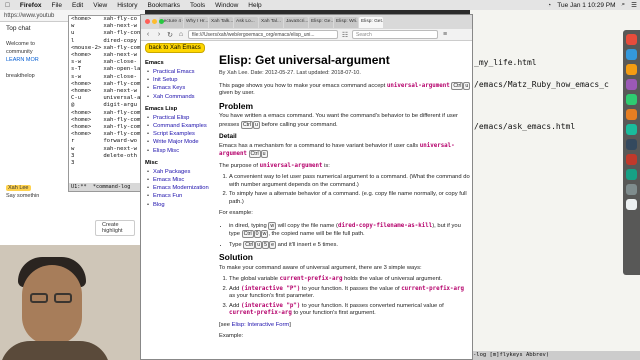 The image size is (640, 360). I want to click on buffer-line: /emacs/Matz_Ruby_how_emacs_c, so click(541, 84).